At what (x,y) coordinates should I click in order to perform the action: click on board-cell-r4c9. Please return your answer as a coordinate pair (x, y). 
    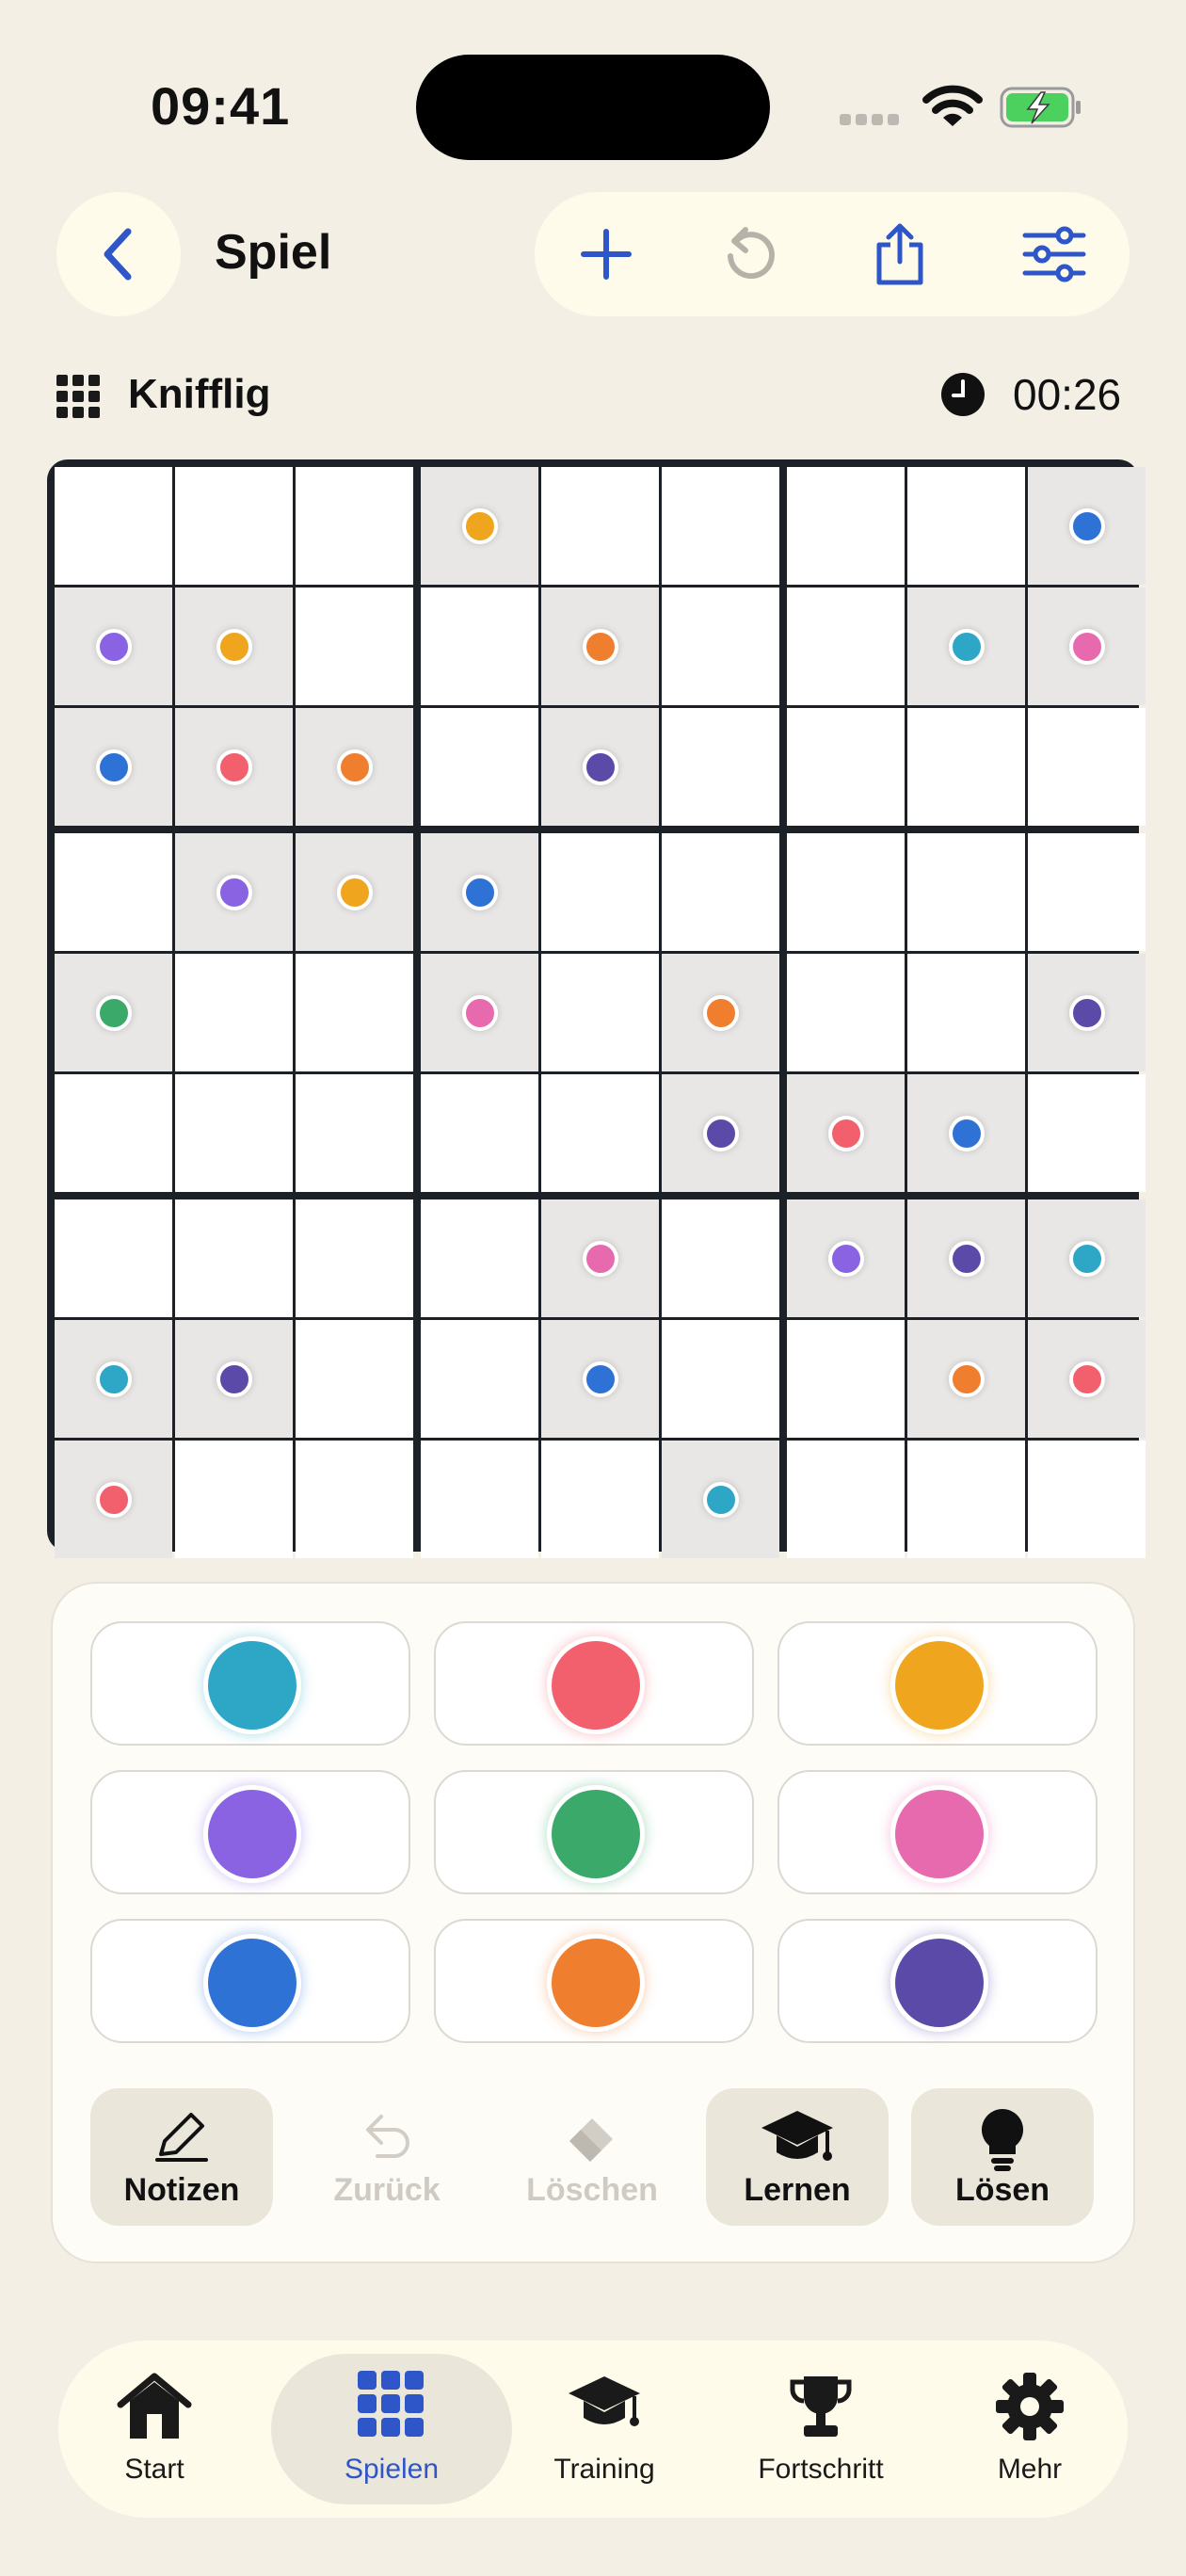
    Looking at the image, I should click on (1087, 892).